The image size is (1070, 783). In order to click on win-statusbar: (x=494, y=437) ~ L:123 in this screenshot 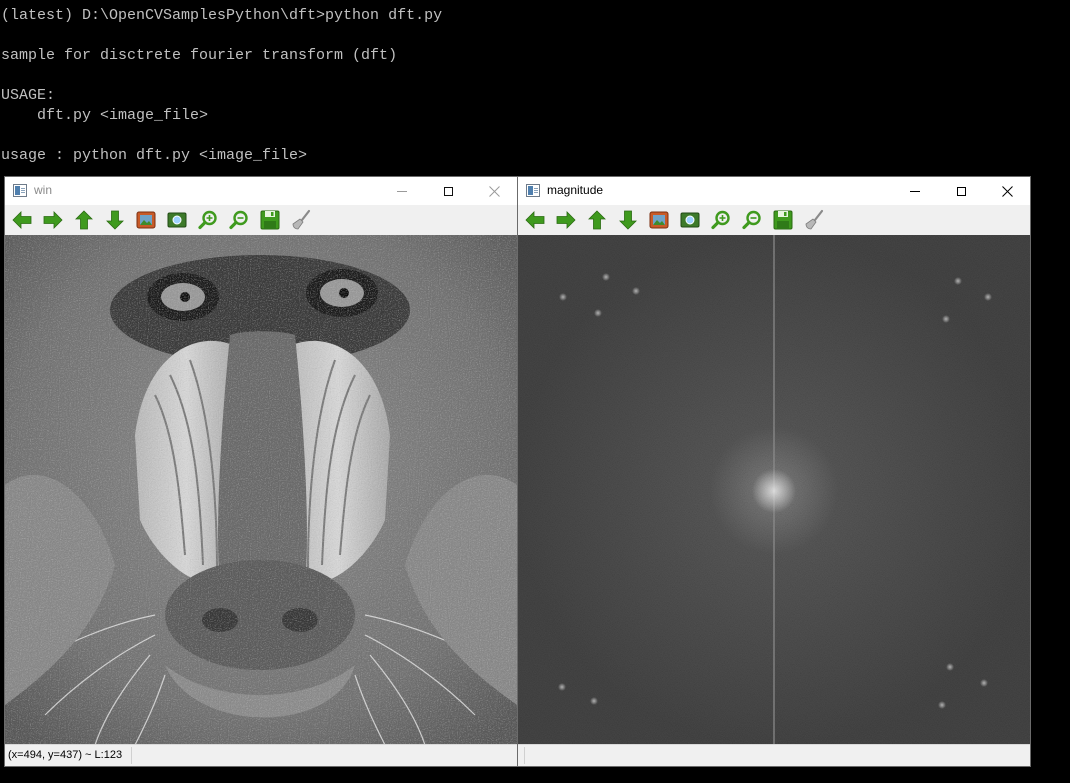, I will do `click(261, 755)`.